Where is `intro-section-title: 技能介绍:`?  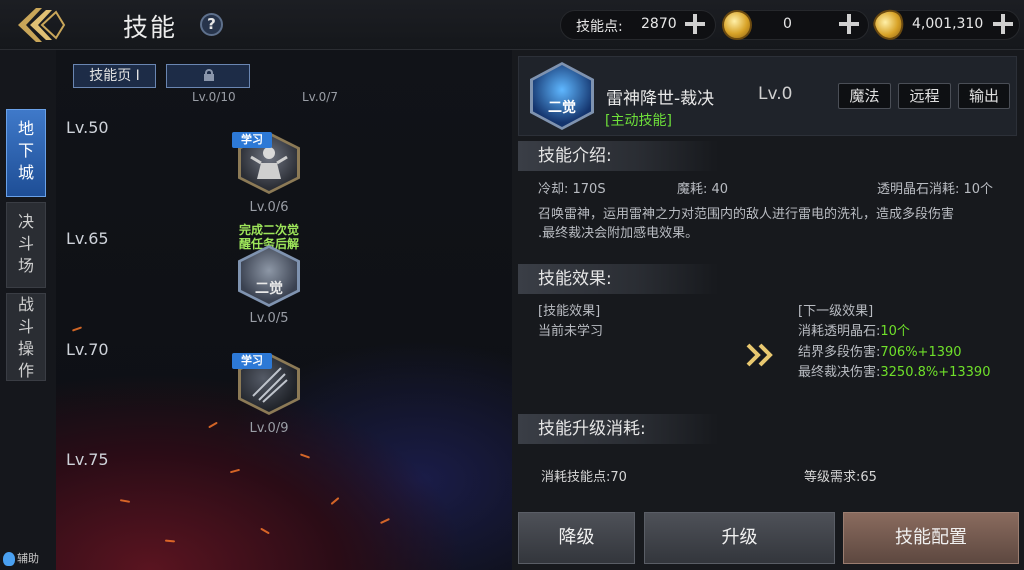
intro-section-title: 技能介绍: is located at coordinates (618, 156).